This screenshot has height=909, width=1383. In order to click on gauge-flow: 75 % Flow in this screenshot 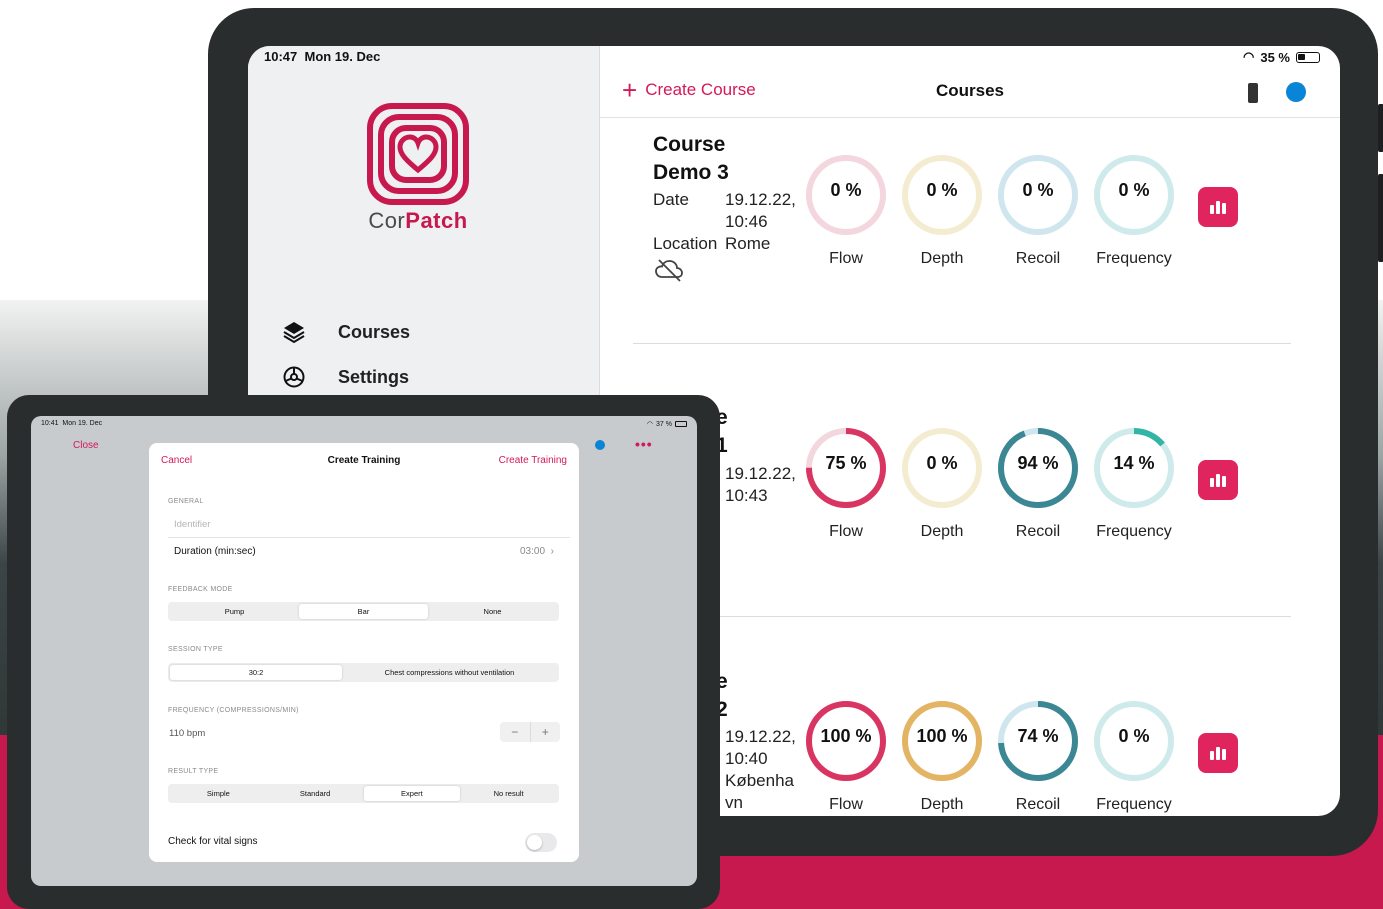, I will do `click(846, 483)`.